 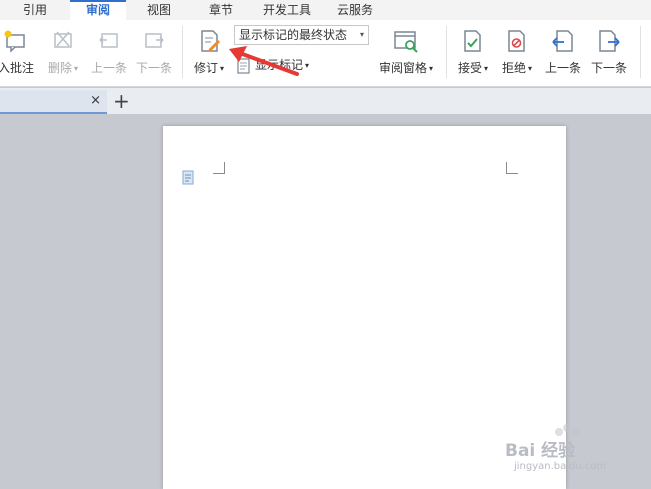 I want to click on document-tab: ×, so click(x=53, y=102).